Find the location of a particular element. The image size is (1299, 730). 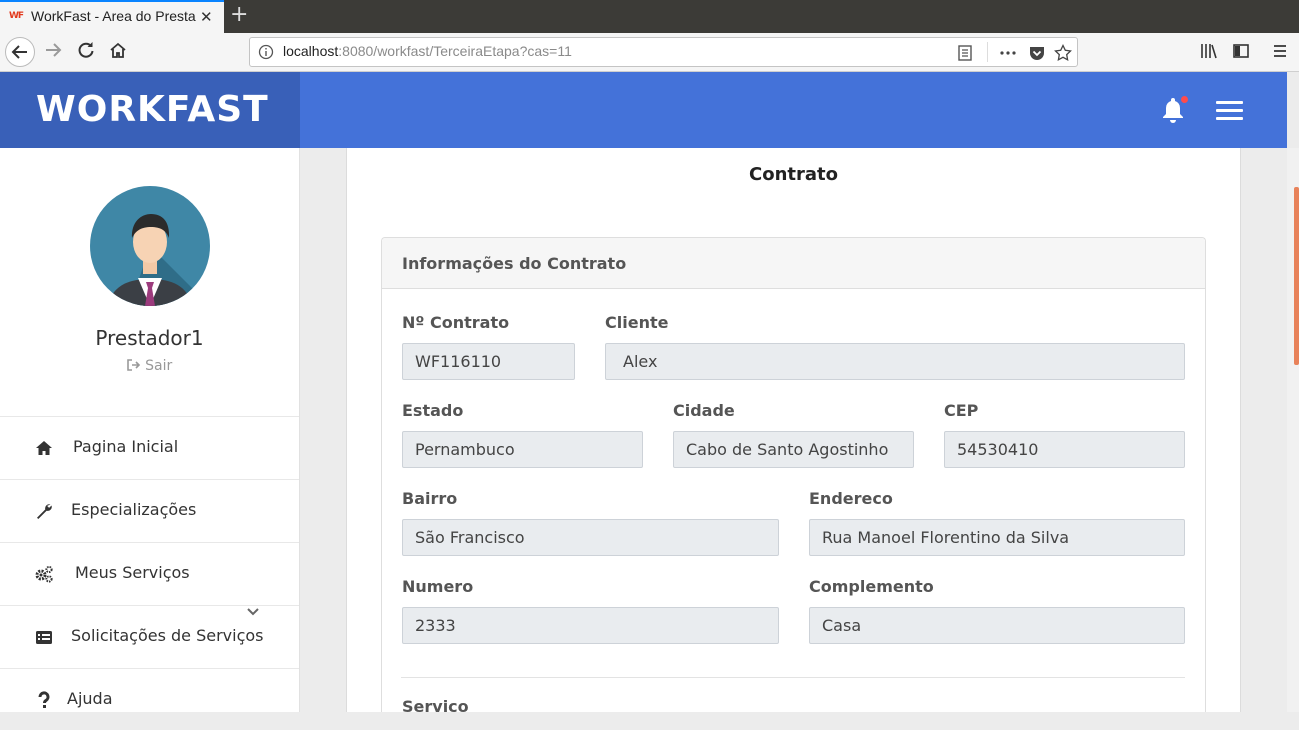

section-label-servico: Servico is located at coordinates (435, 706).